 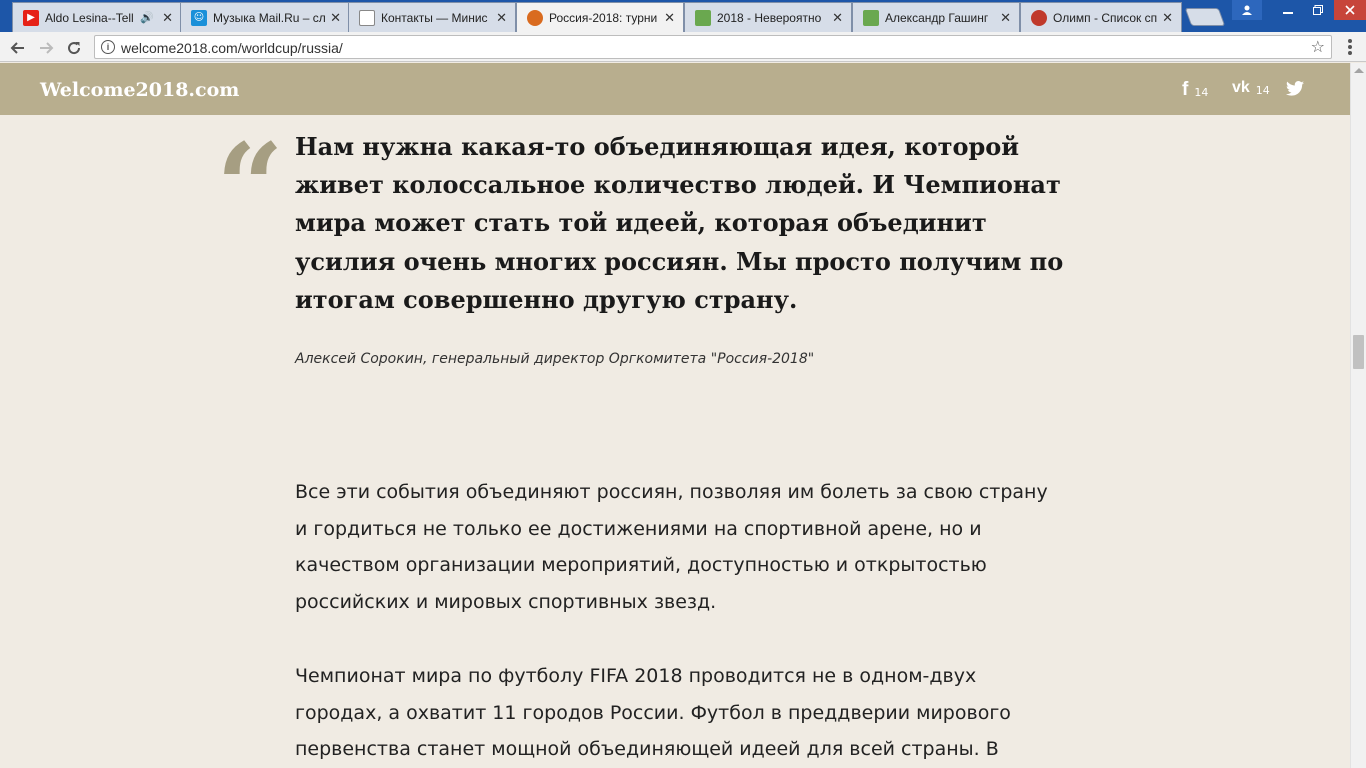 What do you see at coordinates (713, 47) in the screenshot?
I see `address-bar: i welcome2018.com/worldcup/russia/ ☆` at bounding box center [713, 47].